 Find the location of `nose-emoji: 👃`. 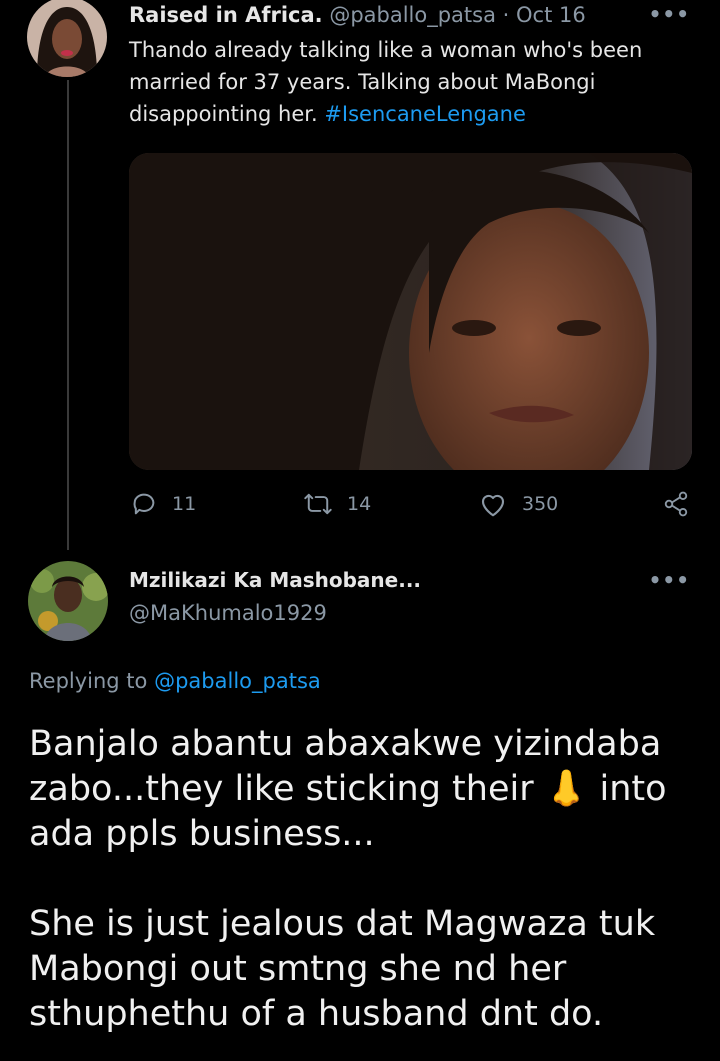

nose-emoji: 👃 is located at coordinates (566, 789).